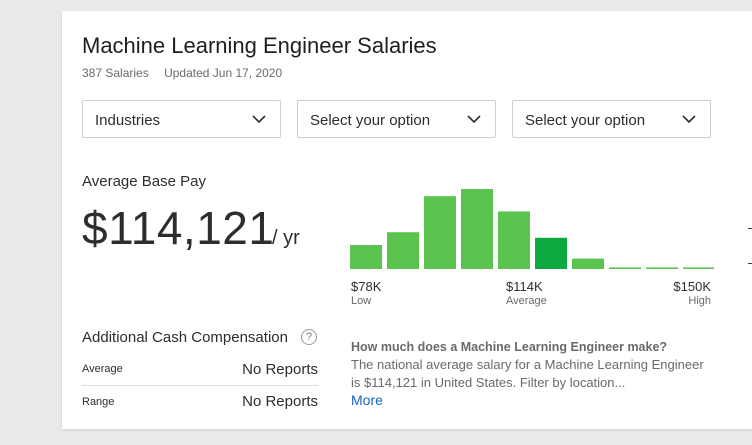 Image resolution: width=752 pixels, height=445 pixels. I want to click on salary-histogram, so click(532, 229).